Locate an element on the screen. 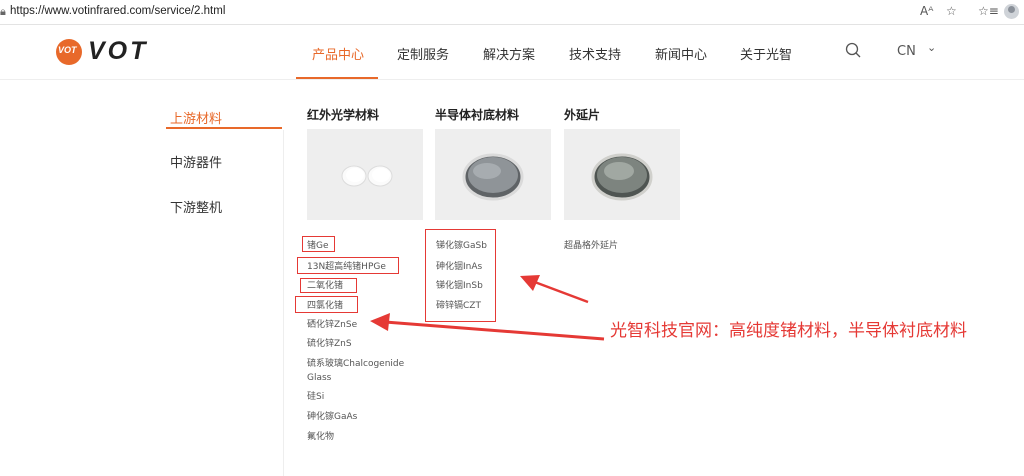  annotation-arrows is located at coordinates (487, 308).